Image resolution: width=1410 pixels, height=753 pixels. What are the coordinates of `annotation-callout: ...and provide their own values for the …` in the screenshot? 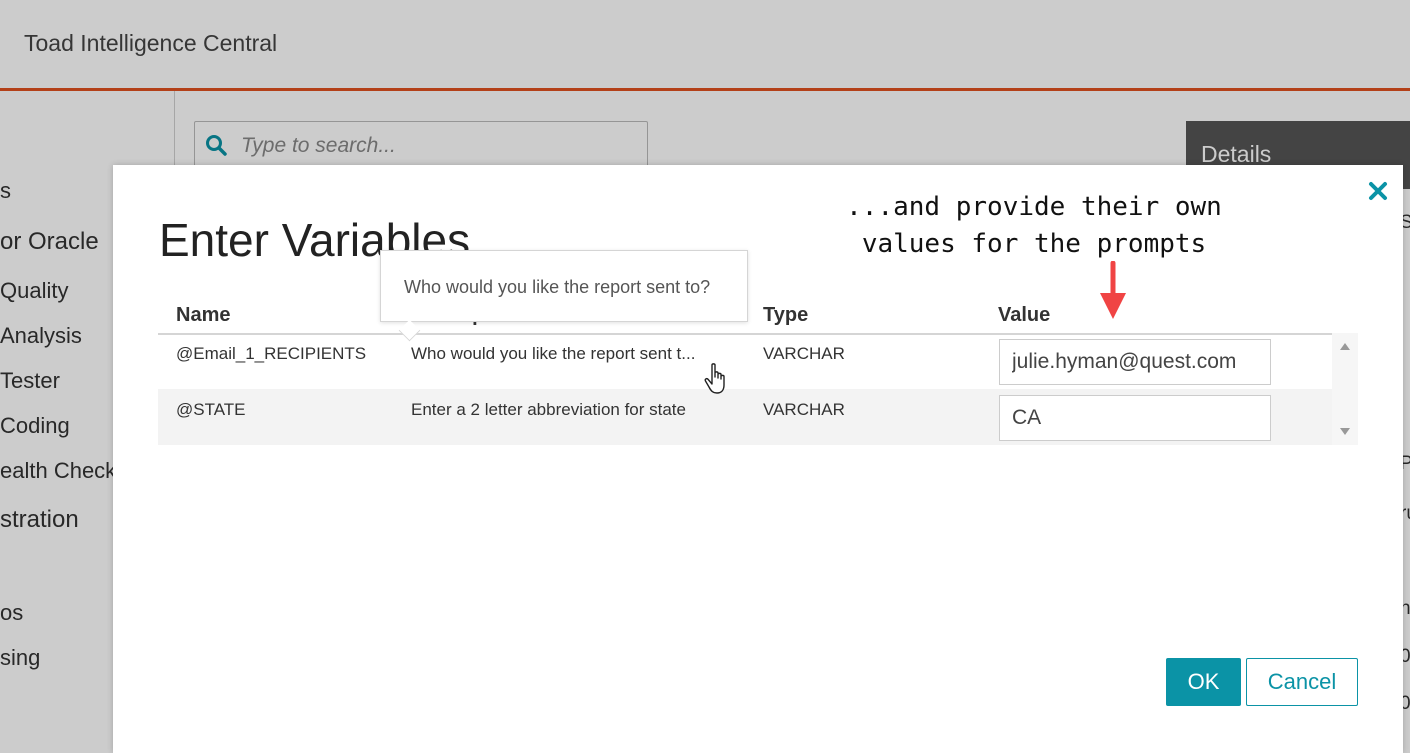 It's located at (1034, 225).